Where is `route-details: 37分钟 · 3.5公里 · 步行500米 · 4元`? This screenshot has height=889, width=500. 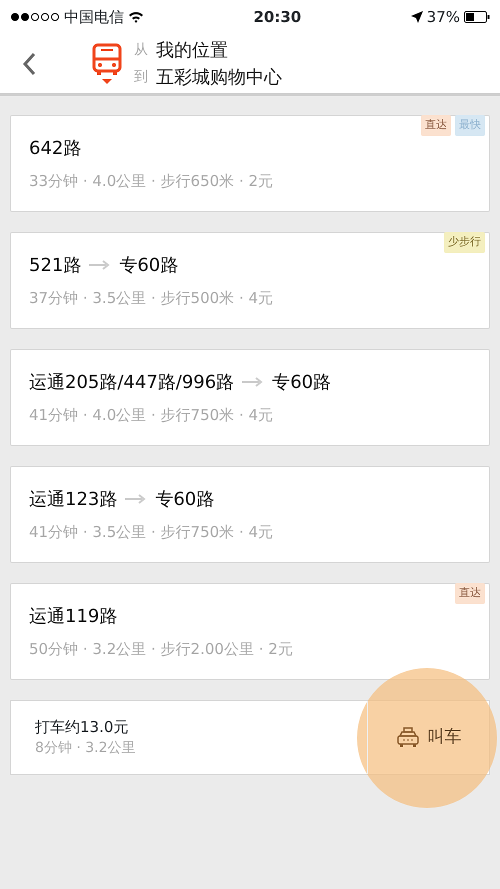
route-details: 37分钟 · 3.5公里 · 步行500米 · 4元 is located at coordinates (151, 298).